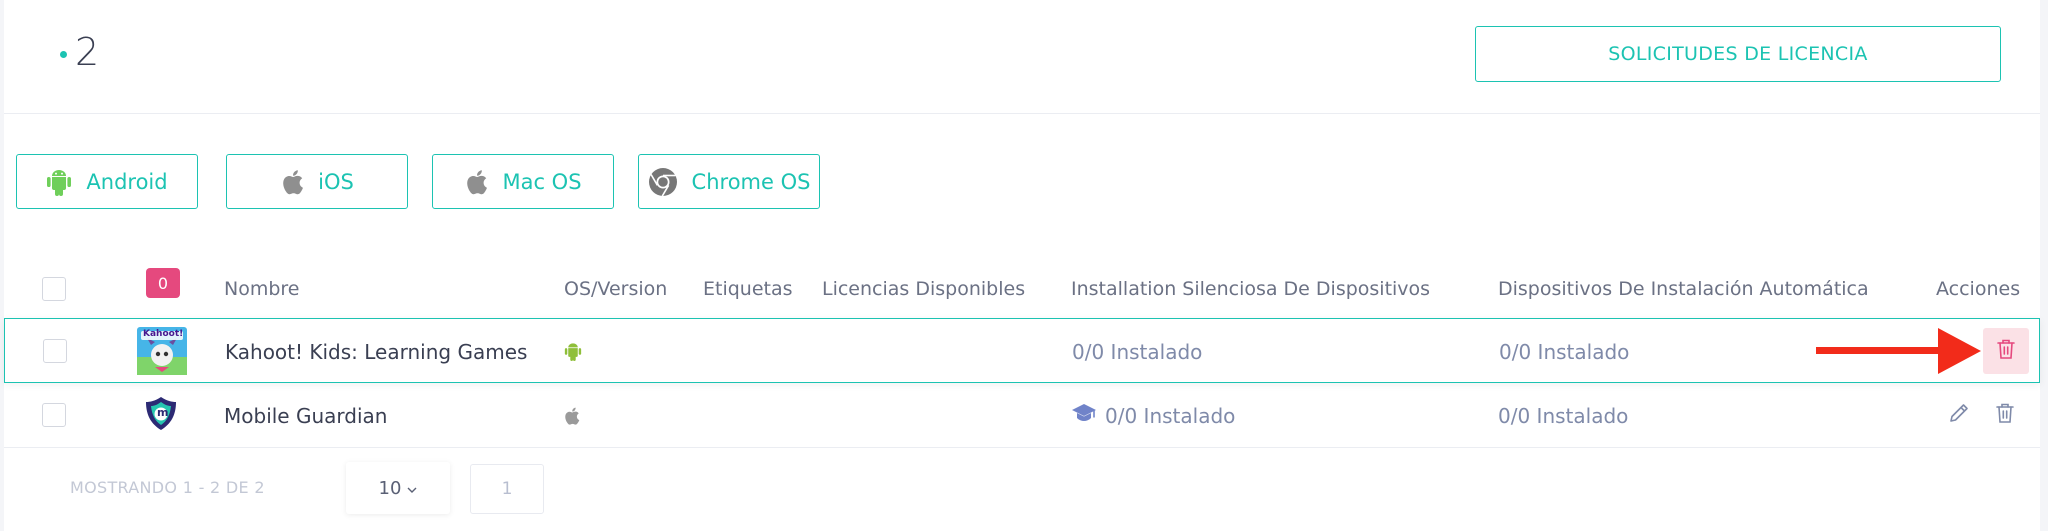 The width and height of the screenshot is (2048, 531). I want to click on filter-ios-button: iOS, so click(317, 181).